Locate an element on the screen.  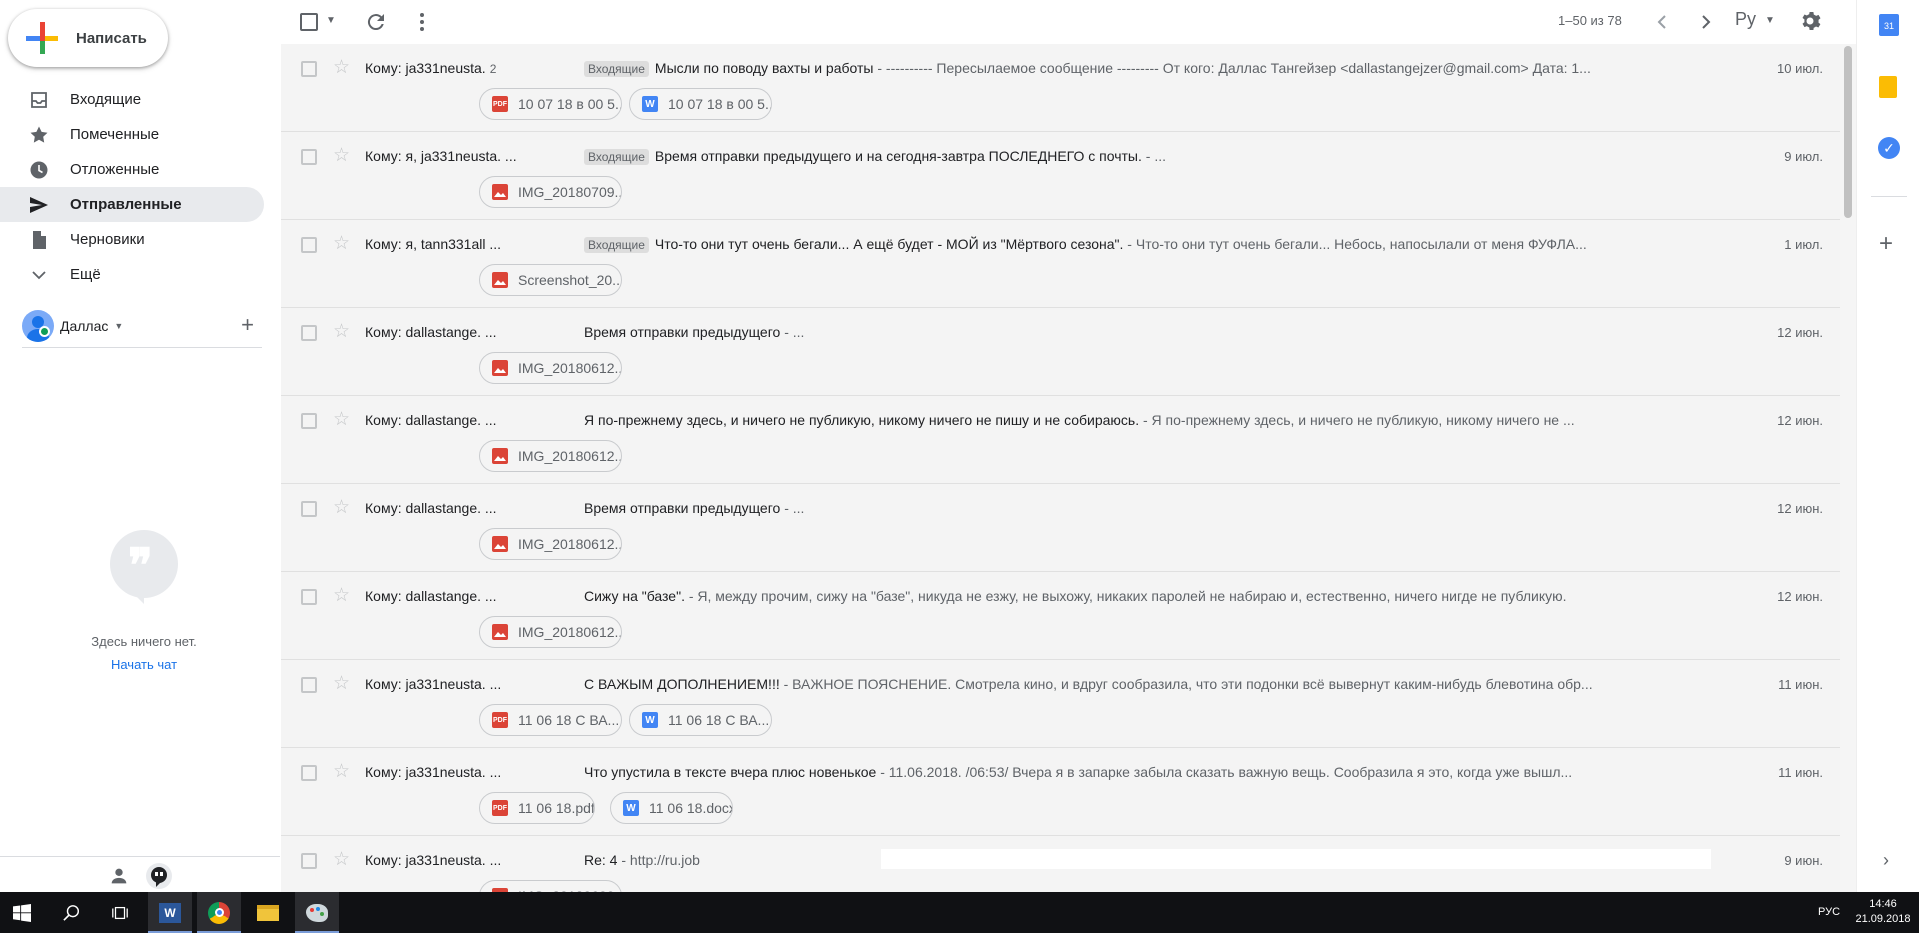
chat-bubble-icon: ❞ is located at coordinates (144, 567).